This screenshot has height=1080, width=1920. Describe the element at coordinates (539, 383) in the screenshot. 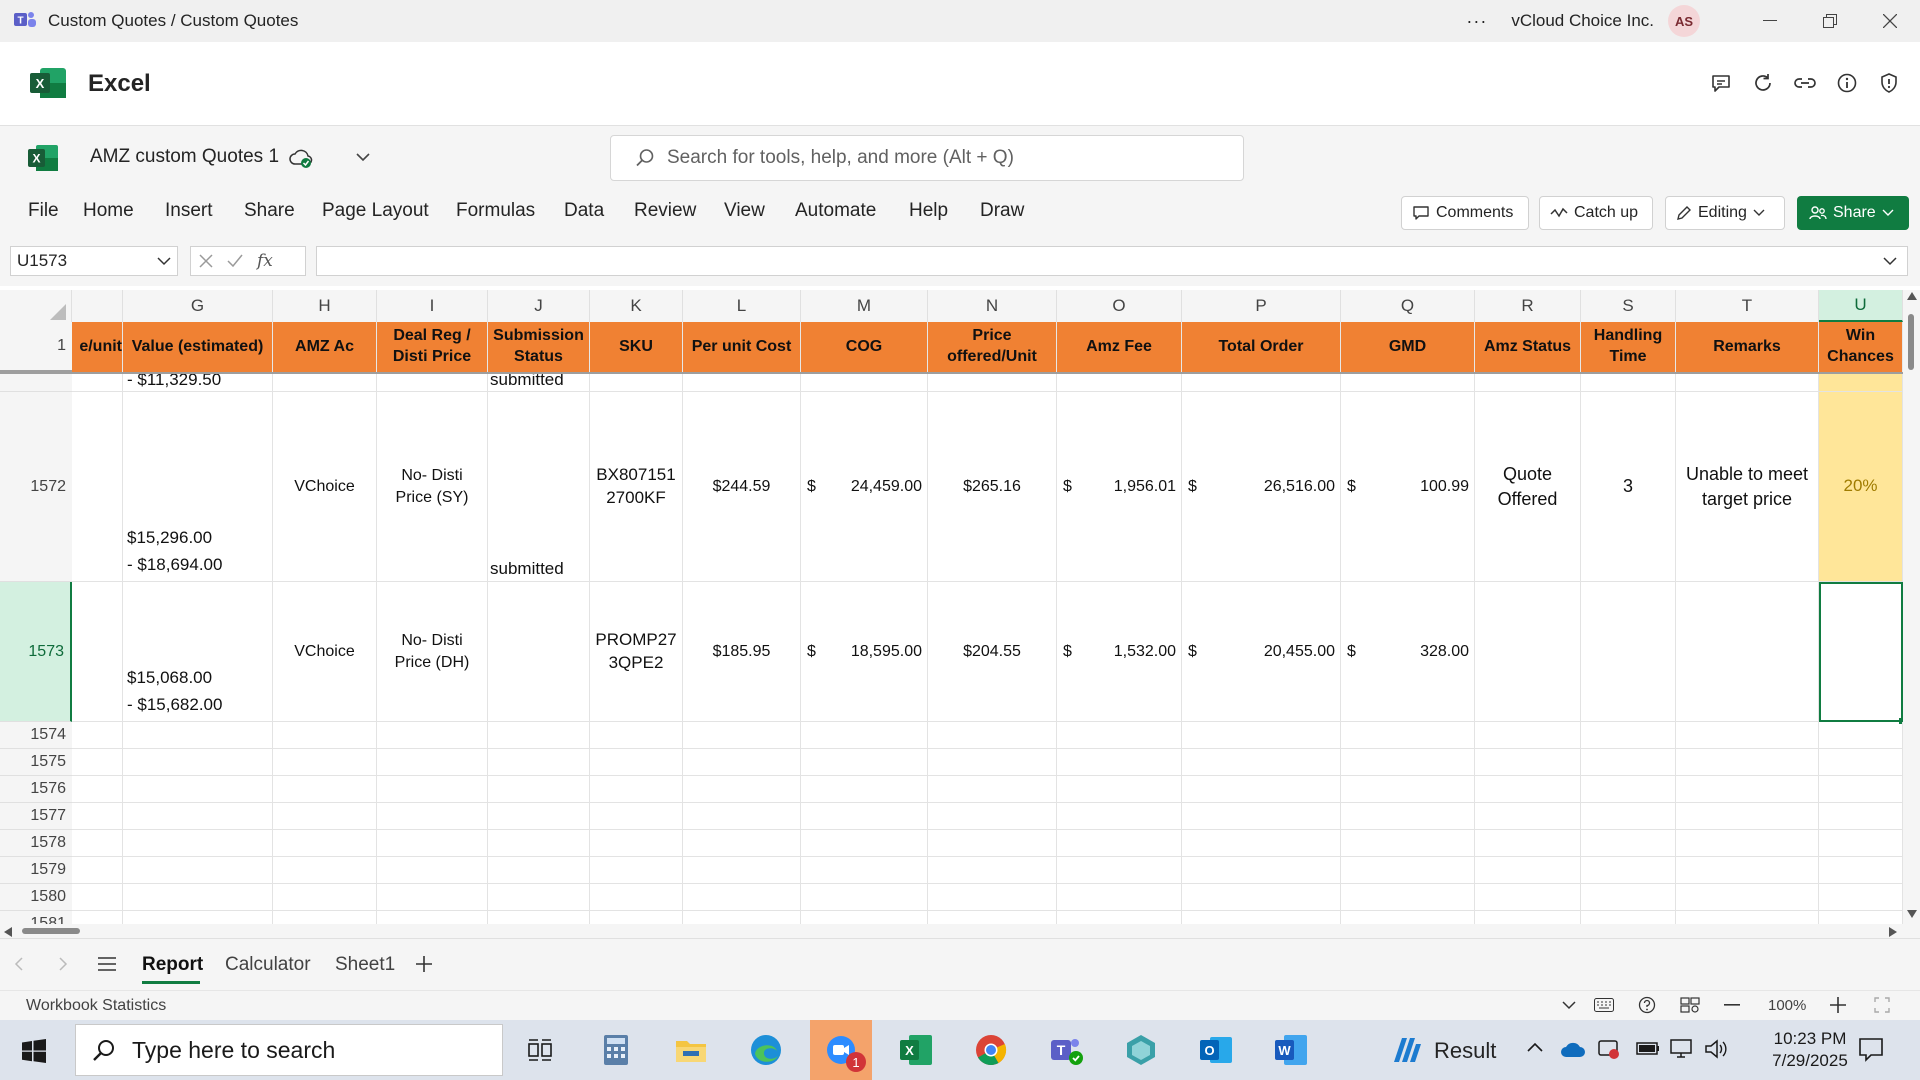

I see `cell-status-partial: submitted` at that location.